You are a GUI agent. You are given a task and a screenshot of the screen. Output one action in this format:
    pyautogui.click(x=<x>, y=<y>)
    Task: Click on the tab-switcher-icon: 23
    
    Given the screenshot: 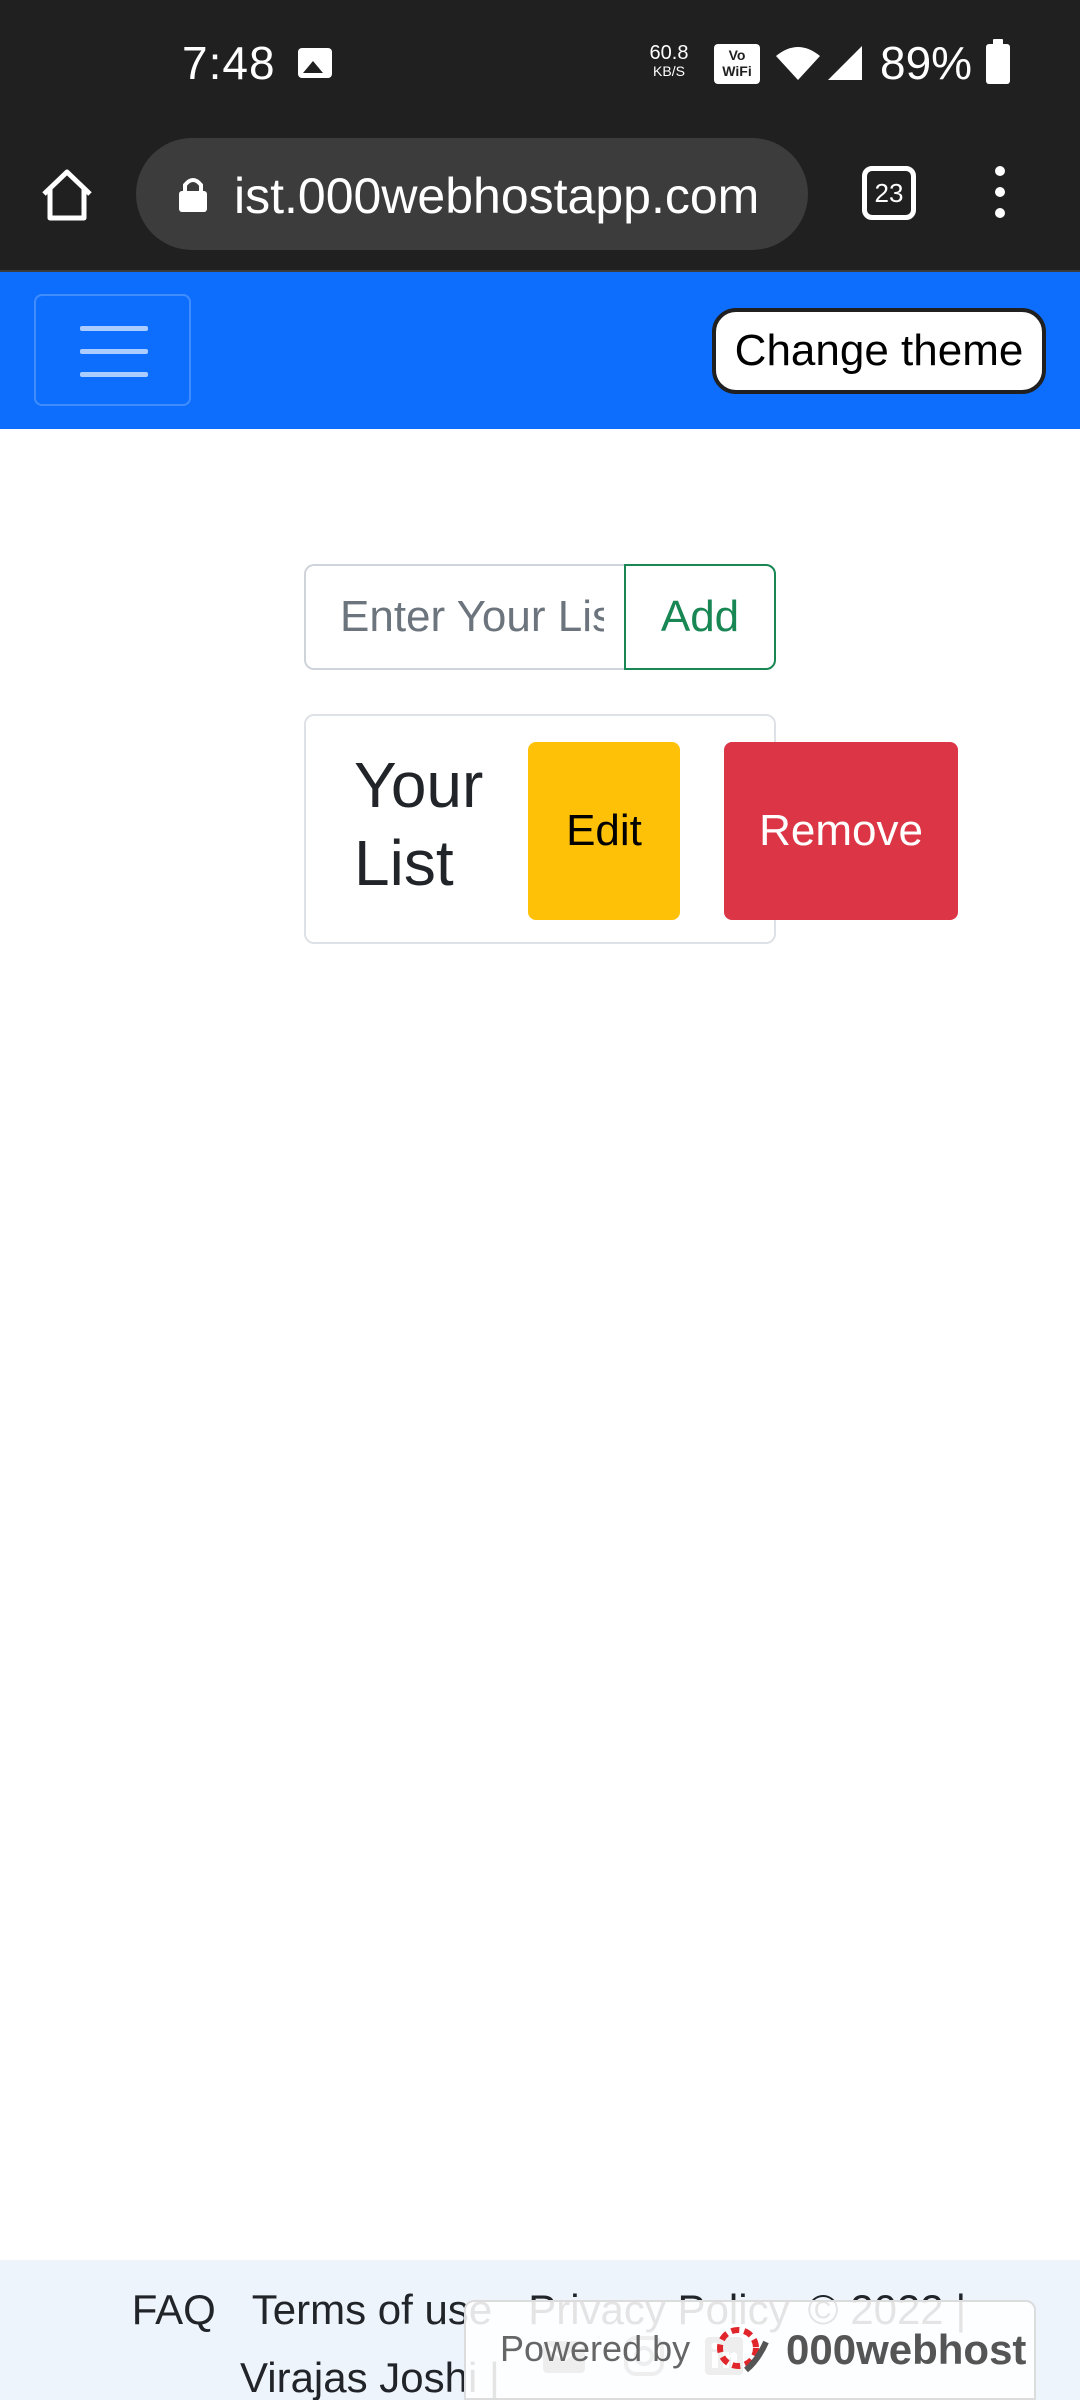 What is the action you would take?
    pyautogui.click(x=889, y=193)
    